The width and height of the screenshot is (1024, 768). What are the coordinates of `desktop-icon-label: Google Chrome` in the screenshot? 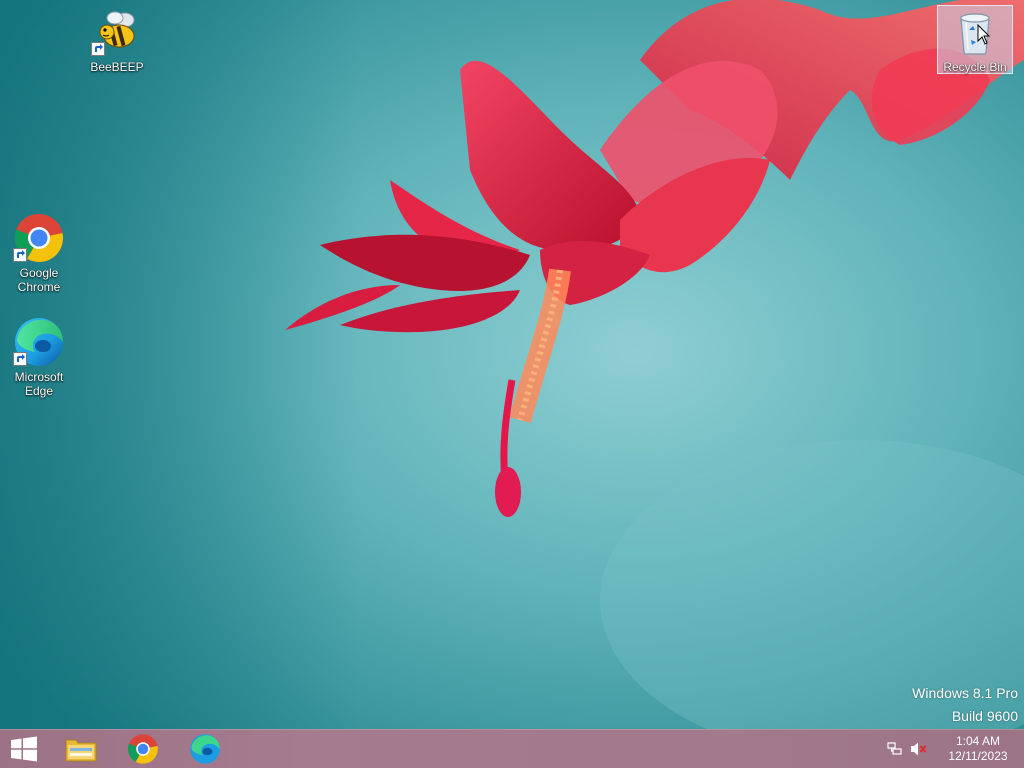 It's located at (39, 280).